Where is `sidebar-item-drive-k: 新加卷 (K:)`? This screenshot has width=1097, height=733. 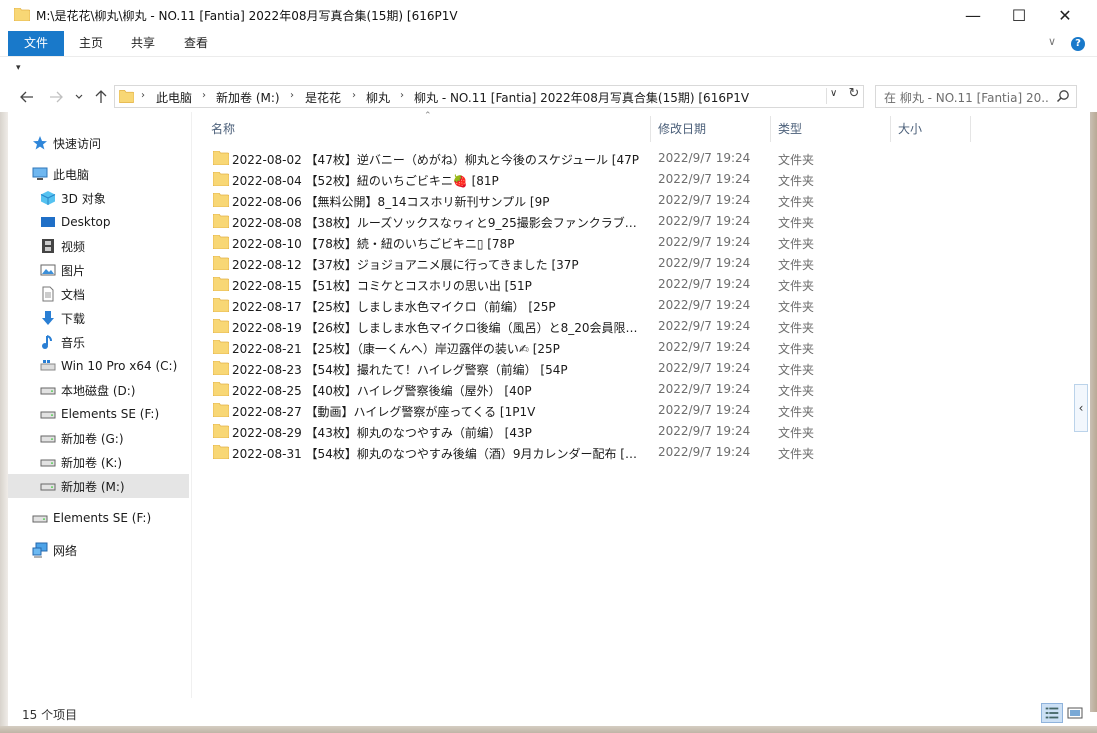 sidebar-item-drive-k: 新加卷 (K:) is located at coordinates (98, 462).